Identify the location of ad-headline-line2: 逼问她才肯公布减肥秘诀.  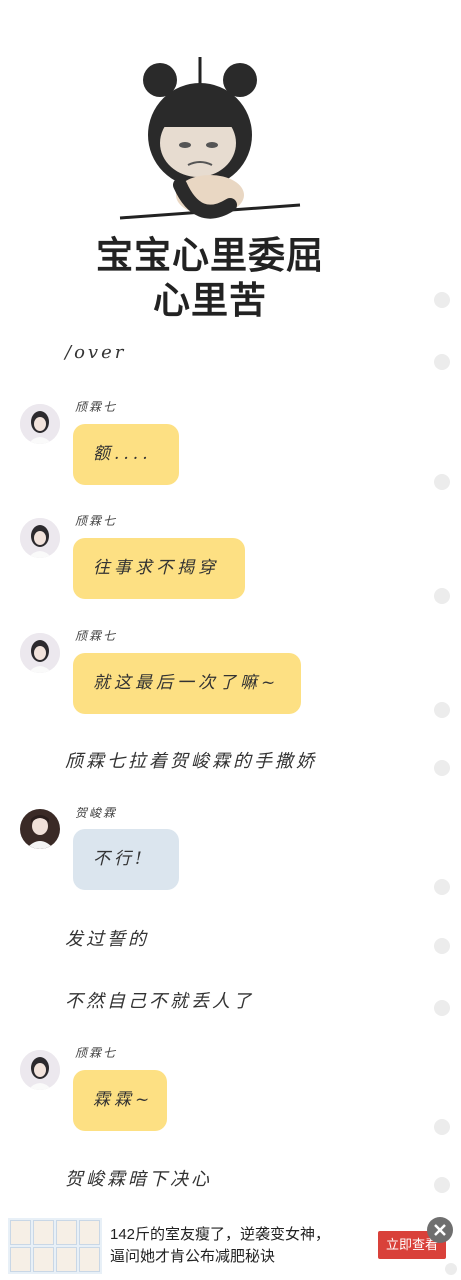
(193, 1256).